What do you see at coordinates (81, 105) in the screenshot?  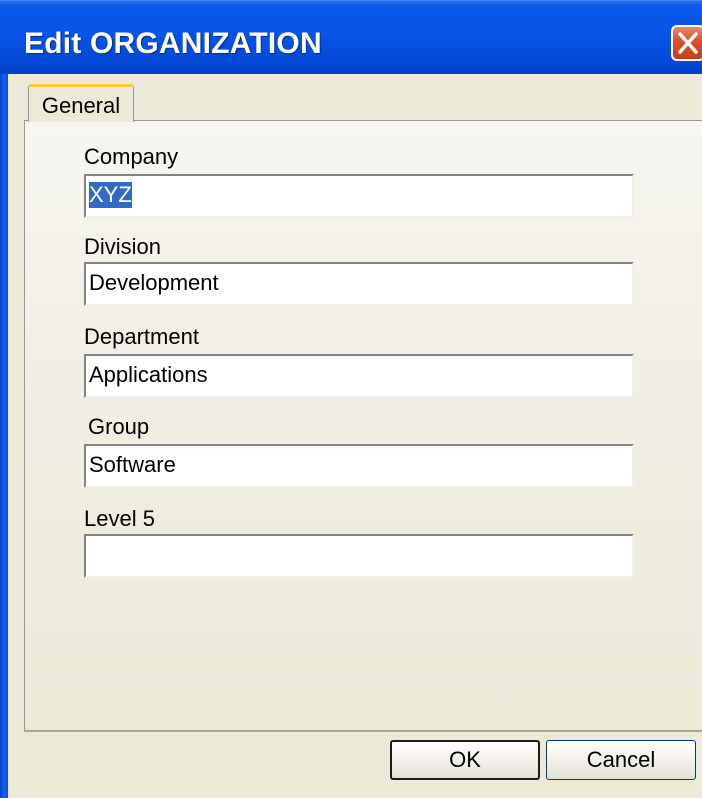 I see `tab-general-label: General` at bounding box center [81, 105].